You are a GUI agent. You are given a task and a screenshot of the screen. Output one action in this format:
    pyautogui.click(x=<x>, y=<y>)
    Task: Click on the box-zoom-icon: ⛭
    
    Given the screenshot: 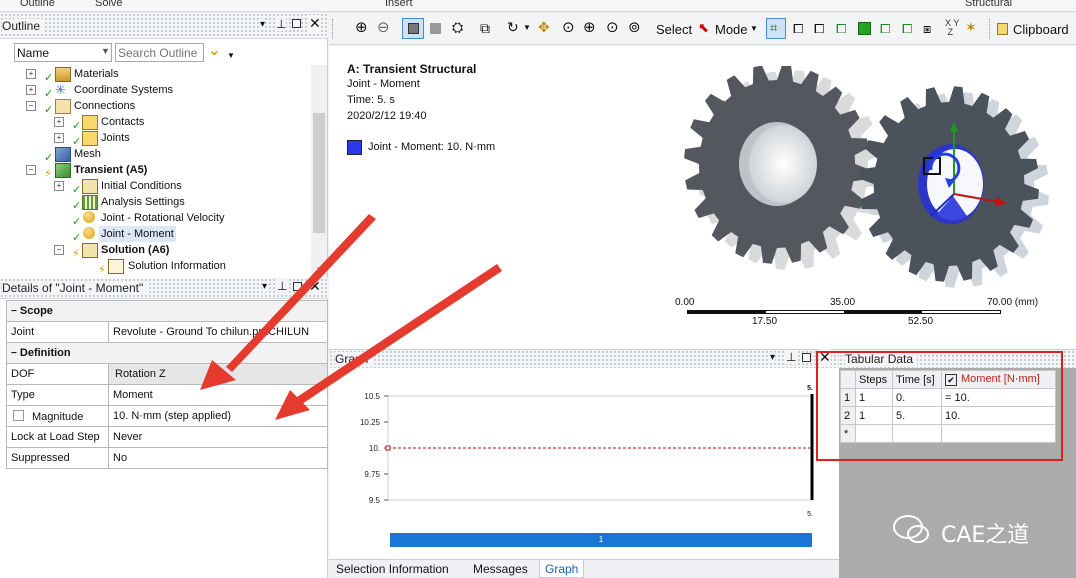 What is the action you would take?
    pyautogui.click(x=457, y=27)
    